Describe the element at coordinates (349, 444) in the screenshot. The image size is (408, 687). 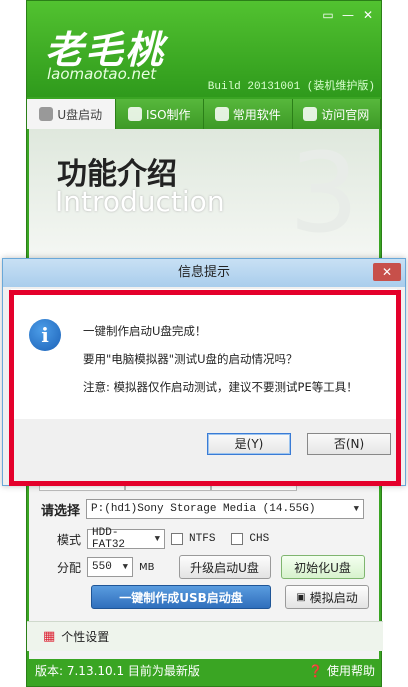
I see `no-button: 否(N)` at that location.